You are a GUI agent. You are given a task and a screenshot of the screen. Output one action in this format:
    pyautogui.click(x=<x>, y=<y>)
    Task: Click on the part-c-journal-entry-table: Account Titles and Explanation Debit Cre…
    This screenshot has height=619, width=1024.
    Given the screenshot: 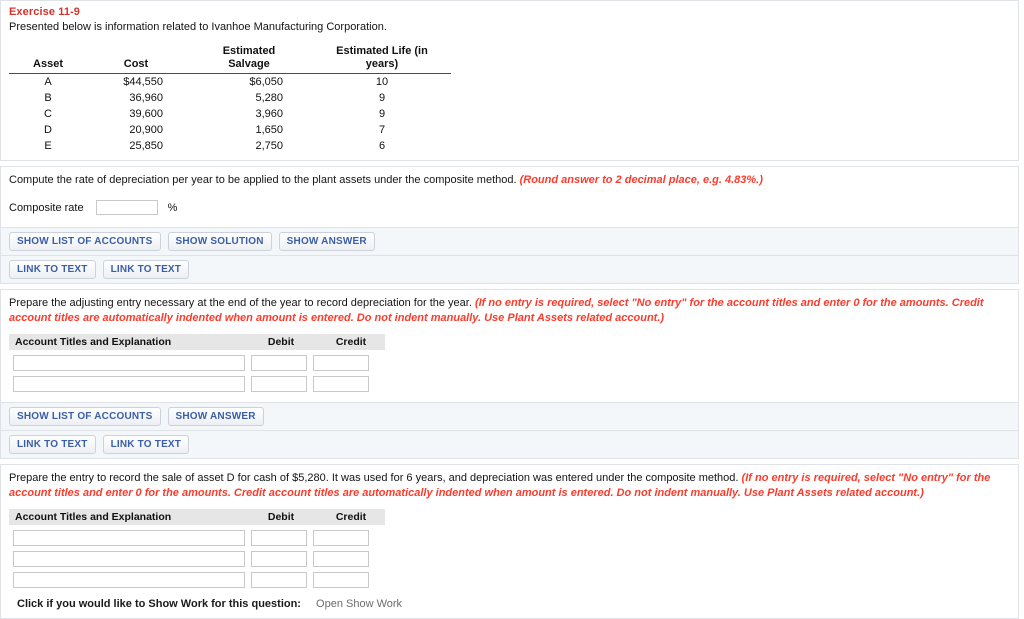 What is the action you would take?
    pyautogui.click(x=197, y=548)
    